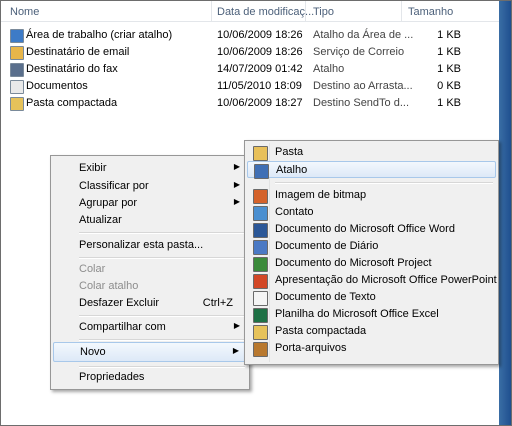  What do you see at coordinates (371, 331) in the screenshot?
I see `new-menu-item: Pasta compactada` at bounding box center [371, 331].